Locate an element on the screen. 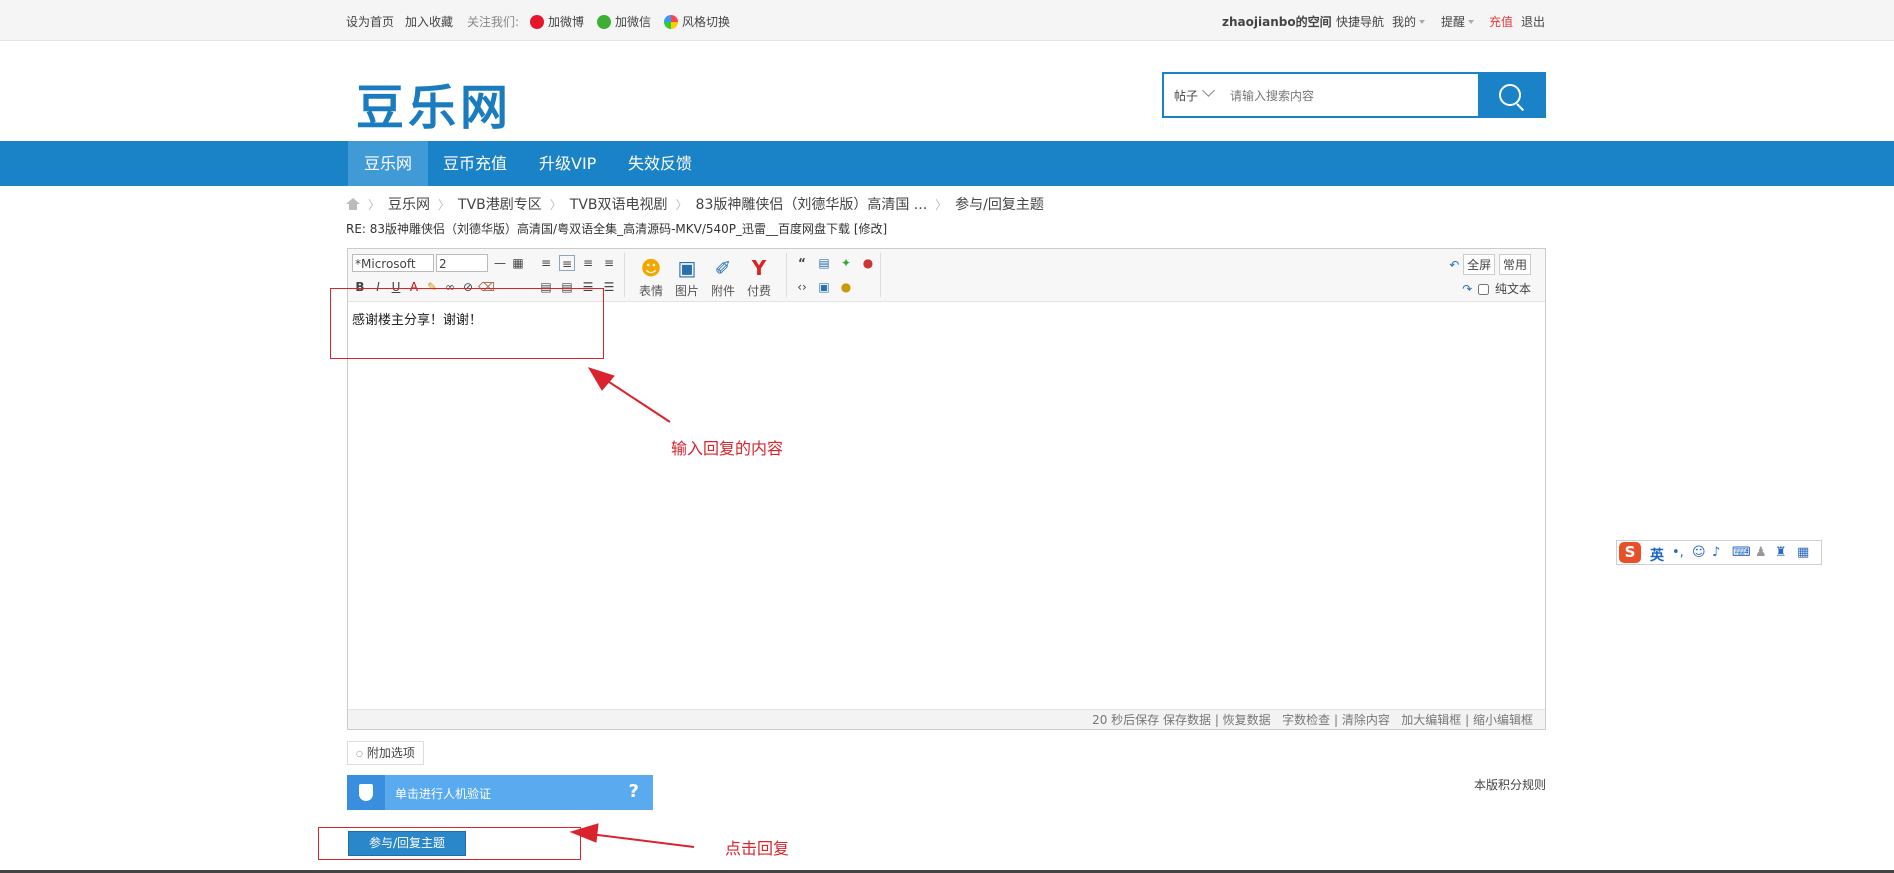 The image size is (1894, 873). image-label: 图片 is located at coordinates (686, 291).